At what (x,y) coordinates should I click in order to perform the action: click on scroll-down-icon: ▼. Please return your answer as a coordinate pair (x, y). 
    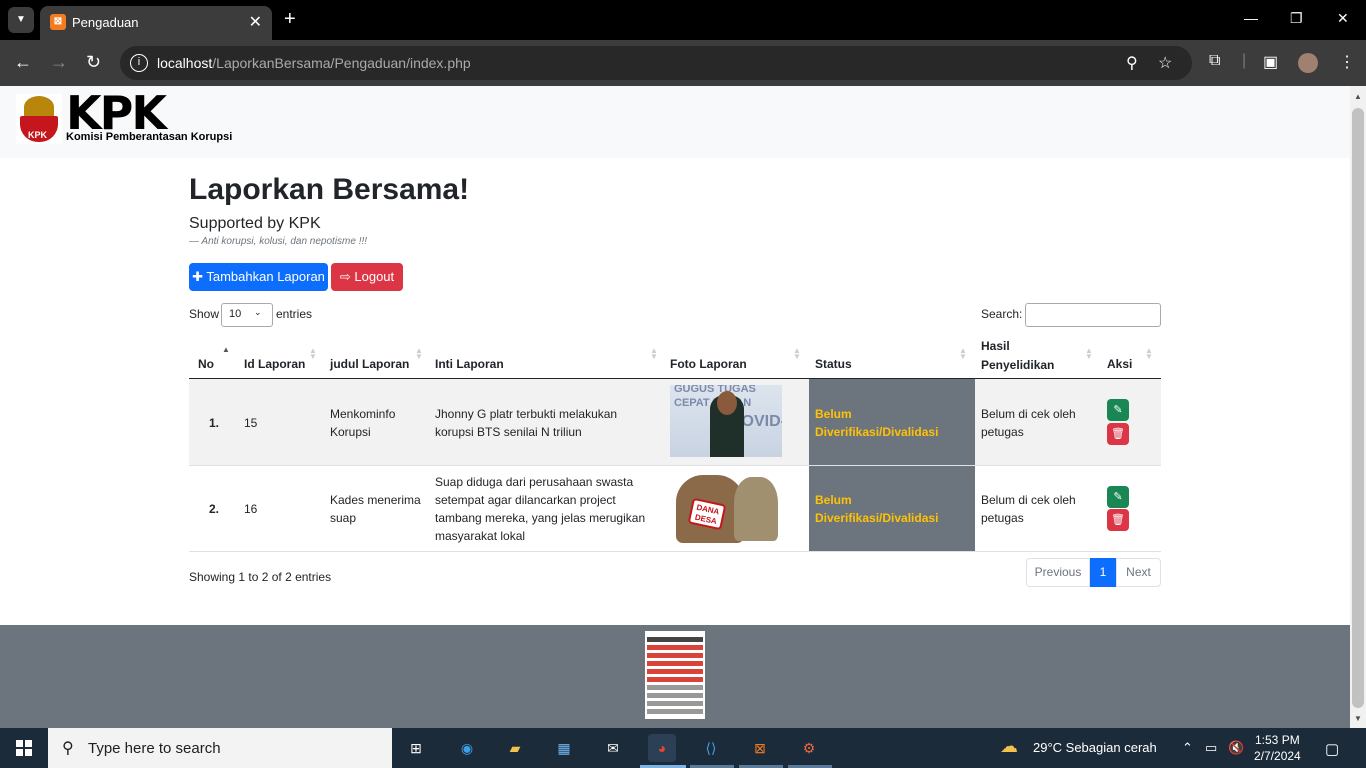
    Looking at the image, I should click on (1358, 718).